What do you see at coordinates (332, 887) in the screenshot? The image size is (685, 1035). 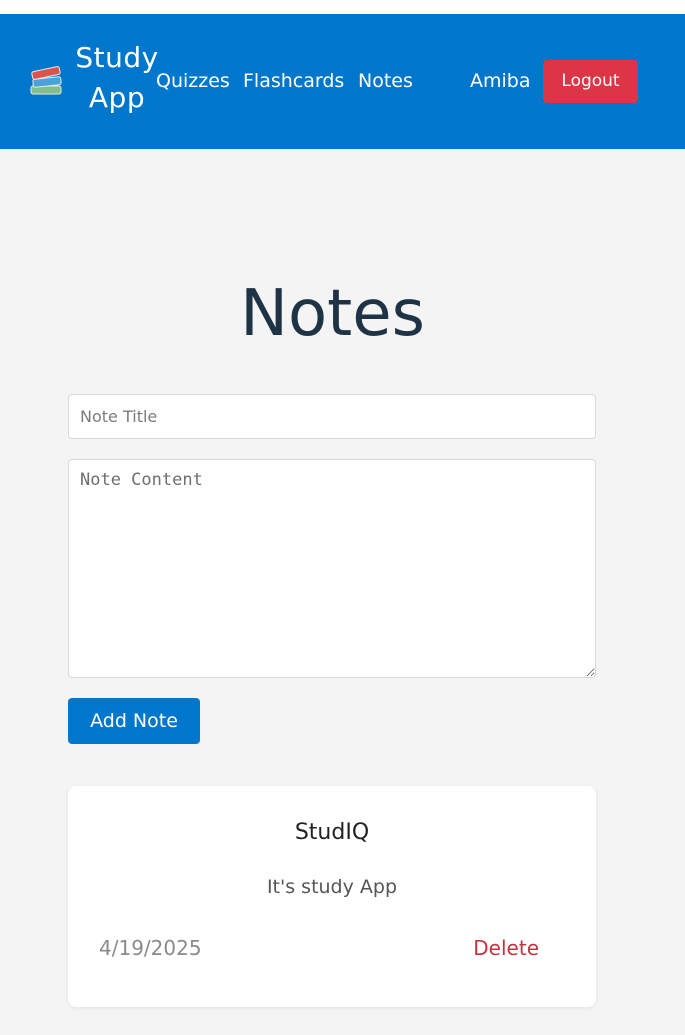 I see `note-content: It's study App` at bounding box center [332, 887].